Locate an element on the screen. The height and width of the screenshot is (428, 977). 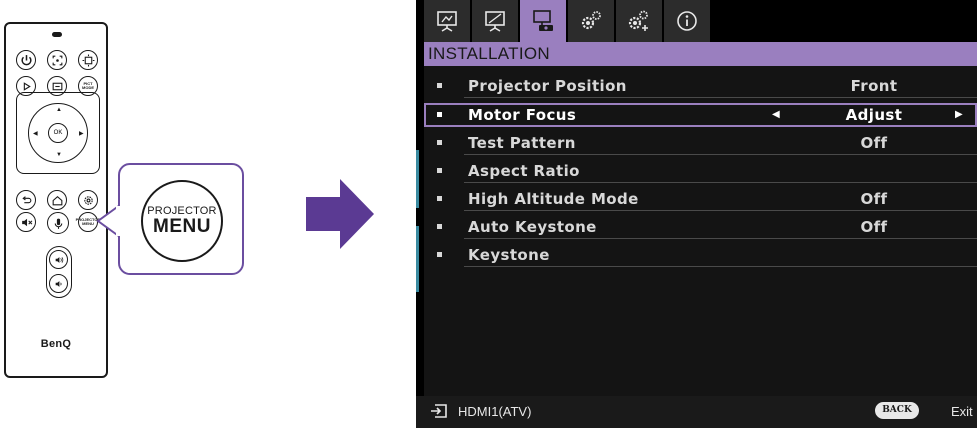
volume-up-icon is located at coordinates (59, 259).